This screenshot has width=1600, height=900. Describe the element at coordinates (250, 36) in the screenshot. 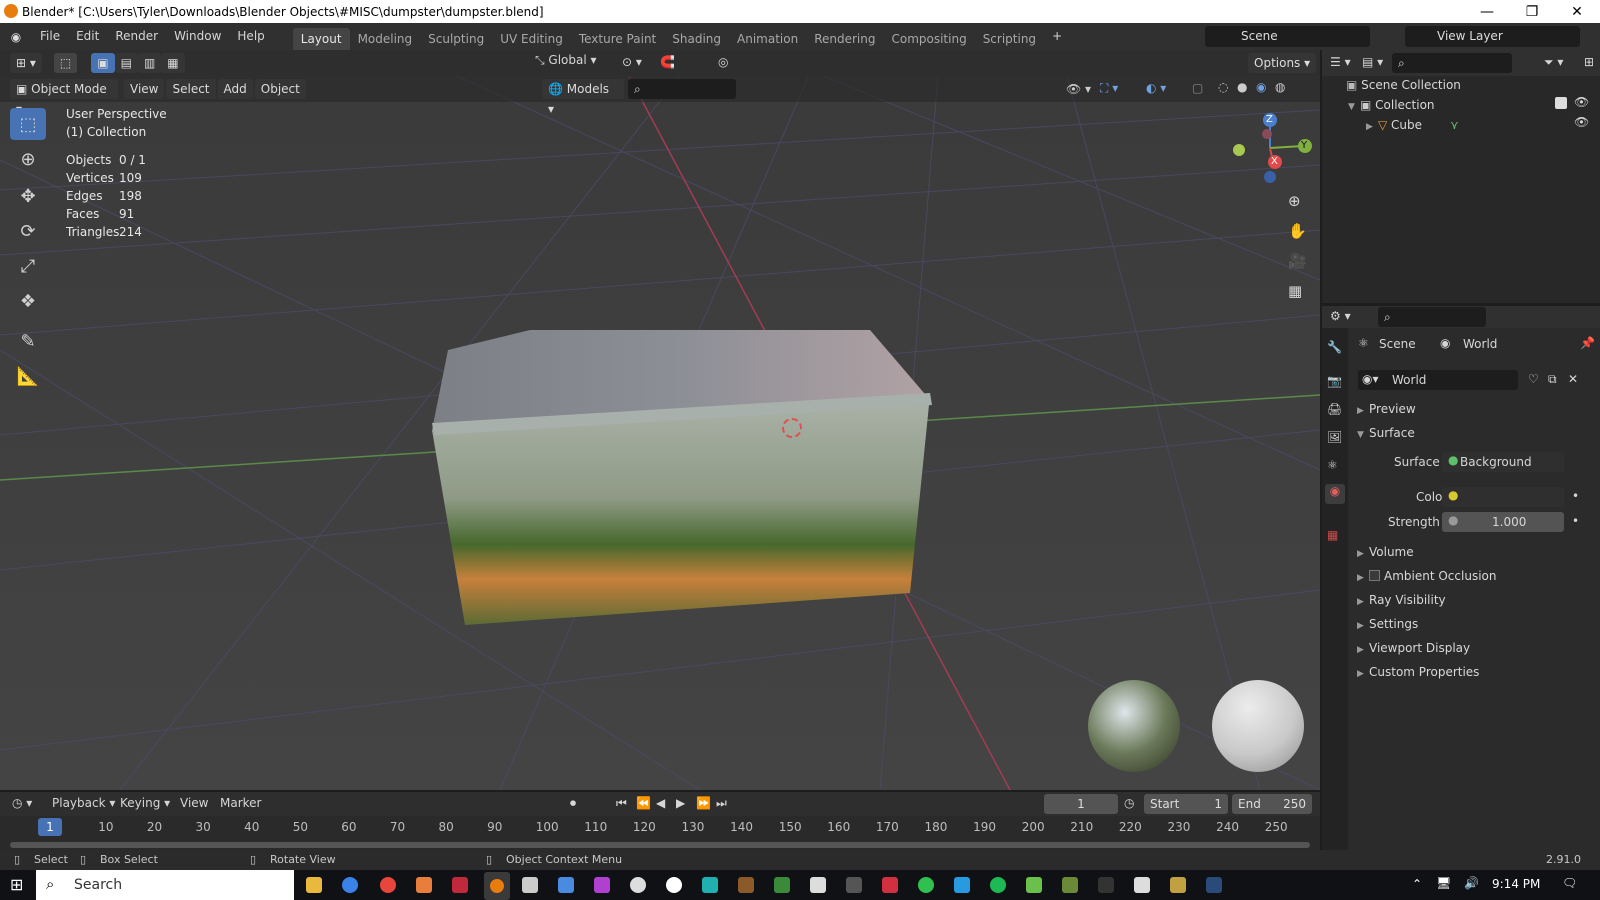

I see `menu-help: Help` at that location.